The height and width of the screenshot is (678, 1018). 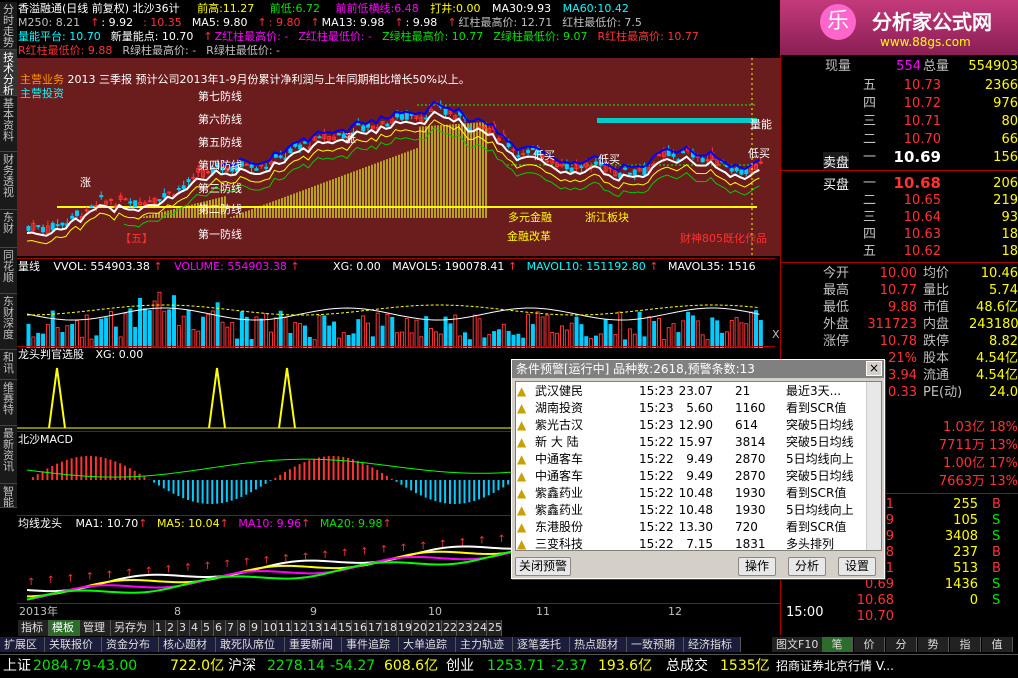 I want to click on function-tab: 热点题材, so click(x=598, y=644).